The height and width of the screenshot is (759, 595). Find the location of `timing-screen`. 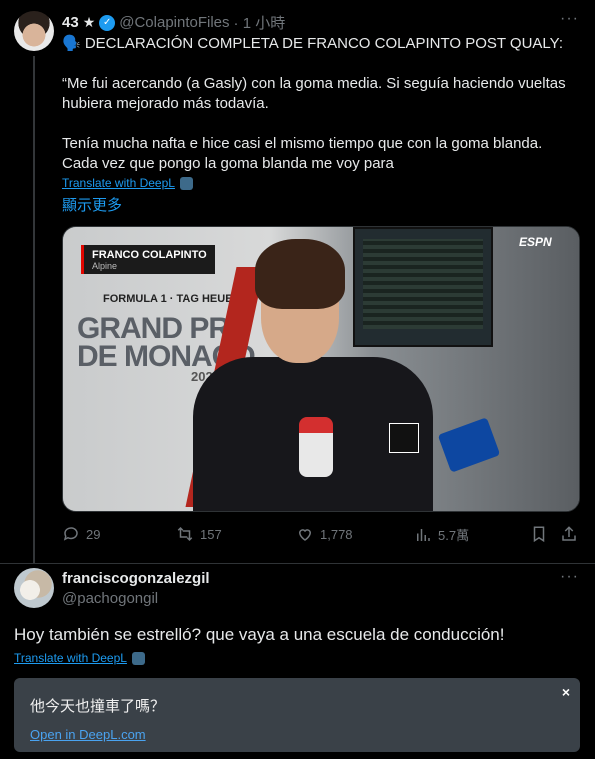

timing-screen is located at coordinates (423, 287).